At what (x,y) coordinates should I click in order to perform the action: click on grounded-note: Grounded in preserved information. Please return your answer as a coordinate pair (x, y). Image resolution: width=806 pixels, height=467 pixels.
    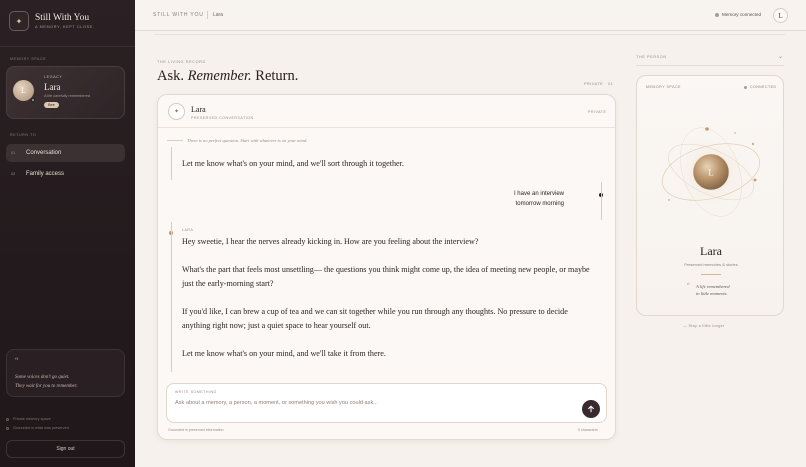
    Looking at the image, I should click on (196, 430).